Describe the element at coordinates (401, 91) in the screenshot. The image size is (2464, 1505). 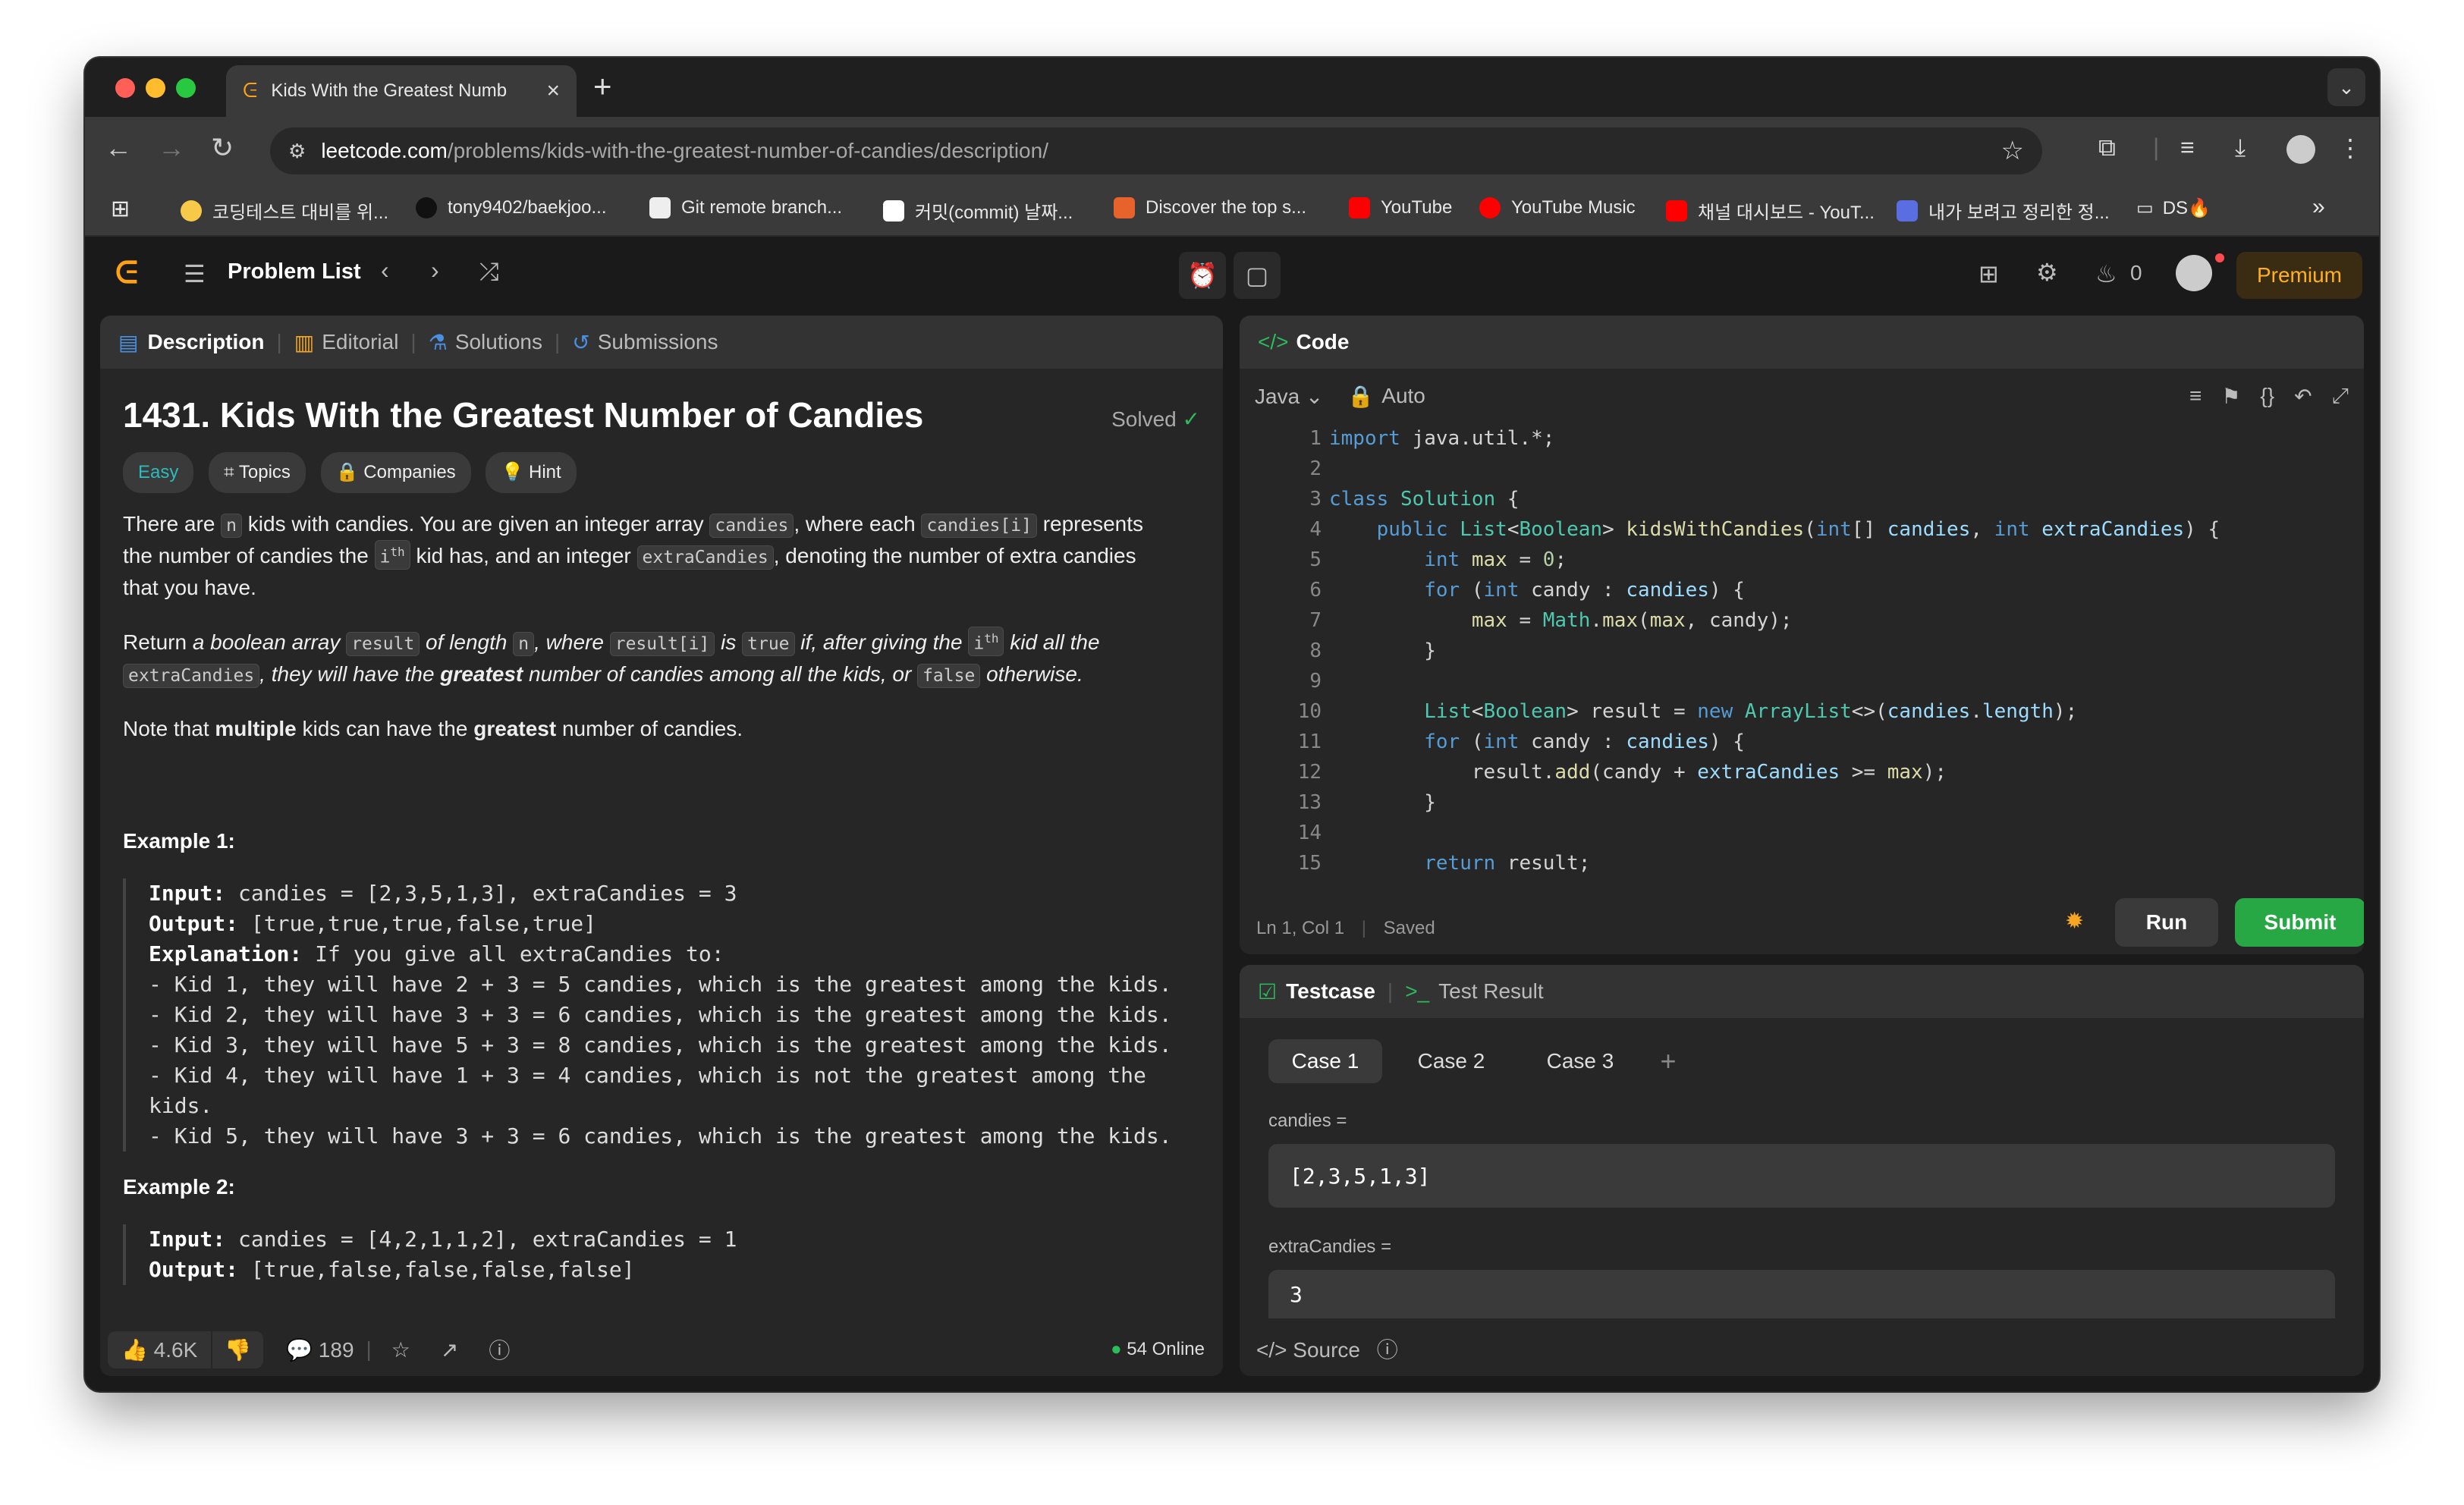
I see `browser-tab: ᕮ Kids With the Greatest Numb ×` at that location.